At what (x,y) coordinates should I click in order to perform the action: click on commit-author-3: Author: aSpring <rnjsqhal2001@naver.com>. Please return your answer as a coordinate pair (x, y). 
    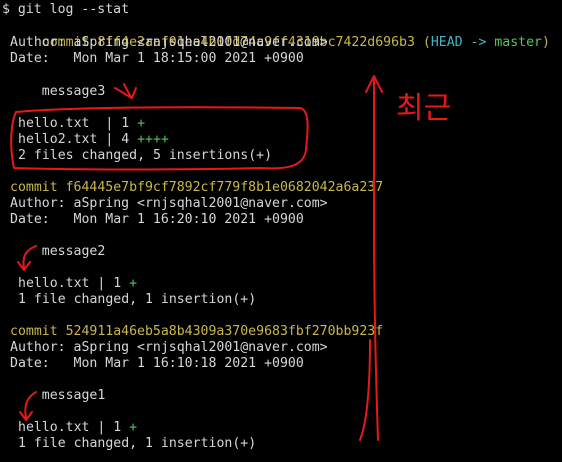
    Looking at the image, I should click on (169, 347).